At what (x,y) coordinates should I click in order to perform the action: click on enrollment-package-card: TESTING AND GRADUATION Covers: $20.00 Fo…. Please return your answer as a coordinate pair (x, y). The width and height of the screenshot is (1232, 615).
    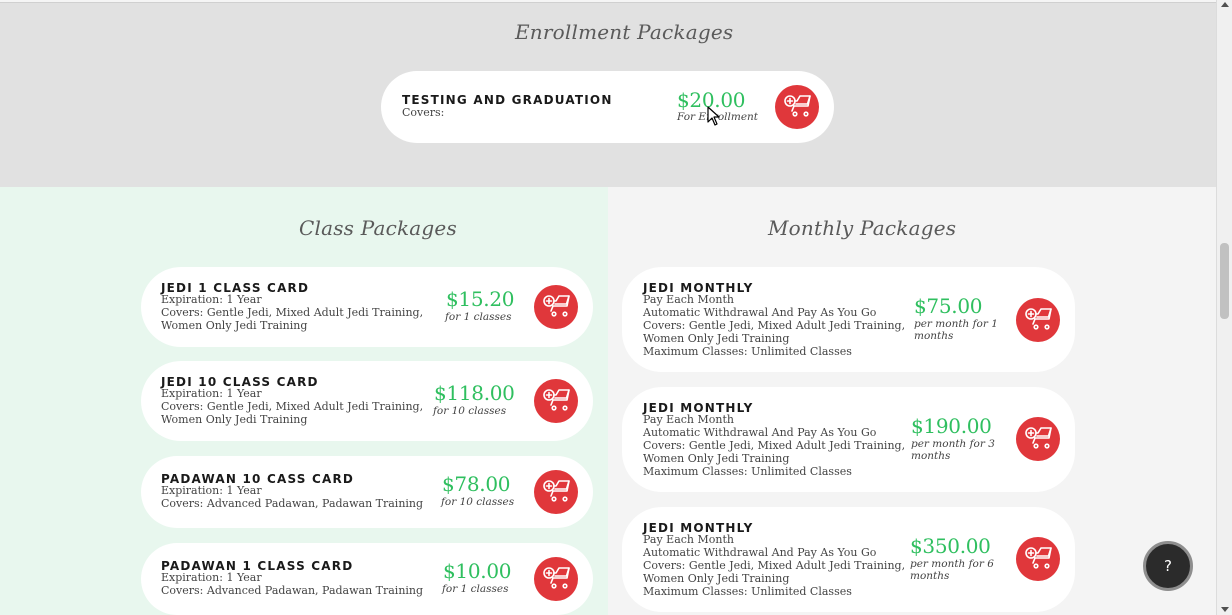
    Looking at the image, I should click on (607, 107).